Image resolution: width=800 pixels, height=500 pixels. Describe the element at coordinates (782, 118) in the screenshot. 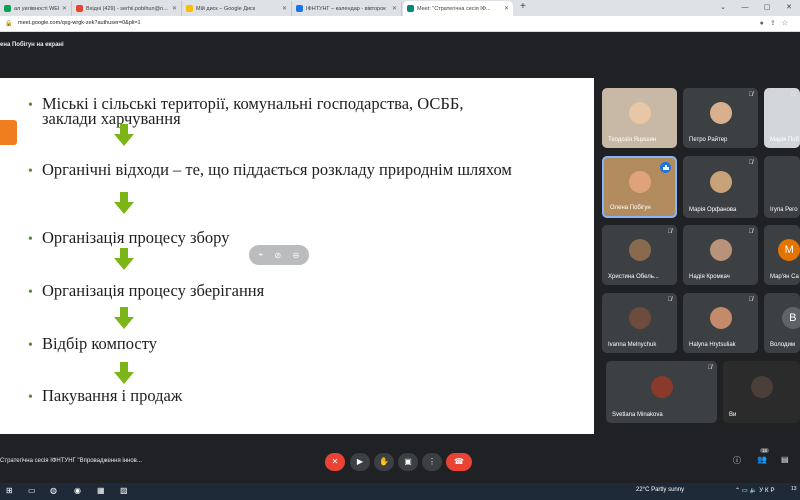

I see `participant-tile: 🎙̸ Марія Поб` at that location.